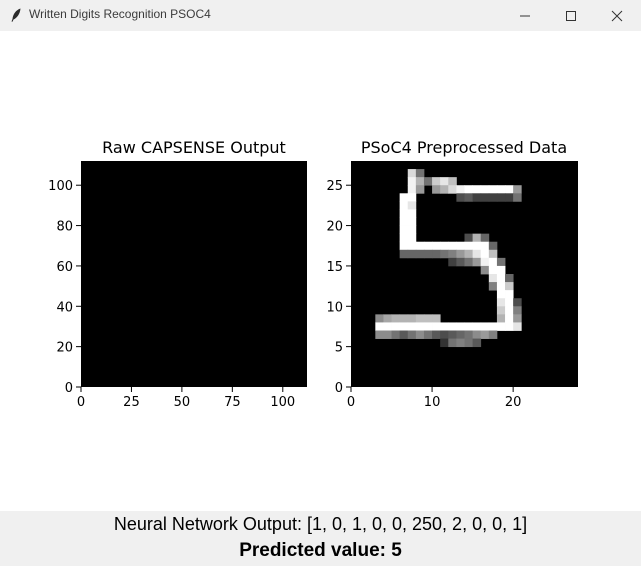 The image size is (641, 566). What do you see at coordinates (334, 186) in the screenshot?
I see `y-tick-label: 25` at bounding box center [334, 186].